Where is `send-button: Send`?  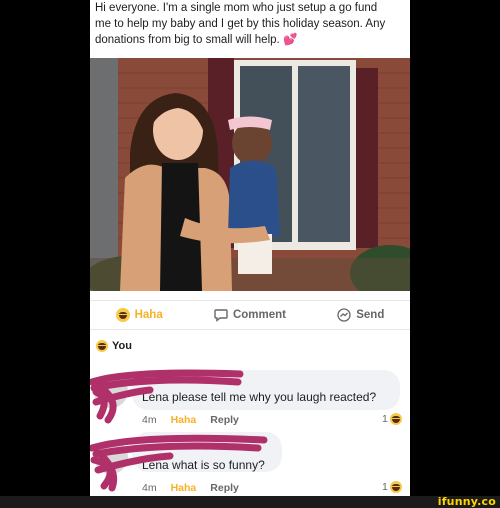
send-button: Send is located at coordinates (360, 315).